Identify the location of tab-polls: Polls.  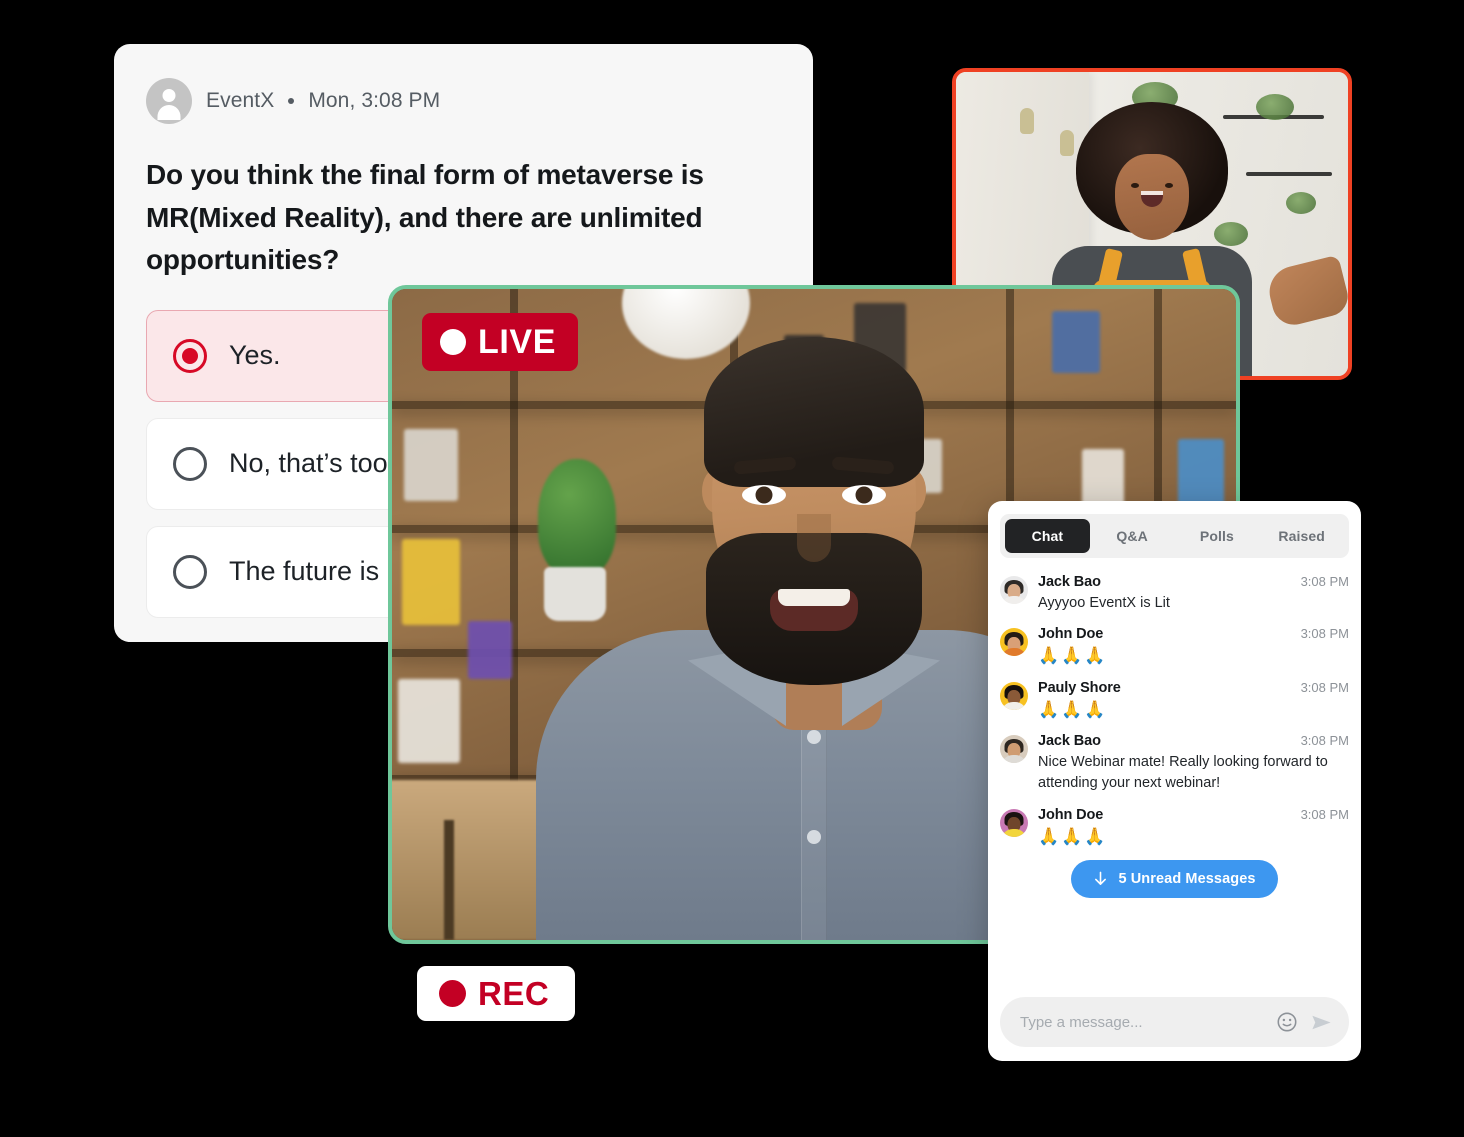
(1217, 536).